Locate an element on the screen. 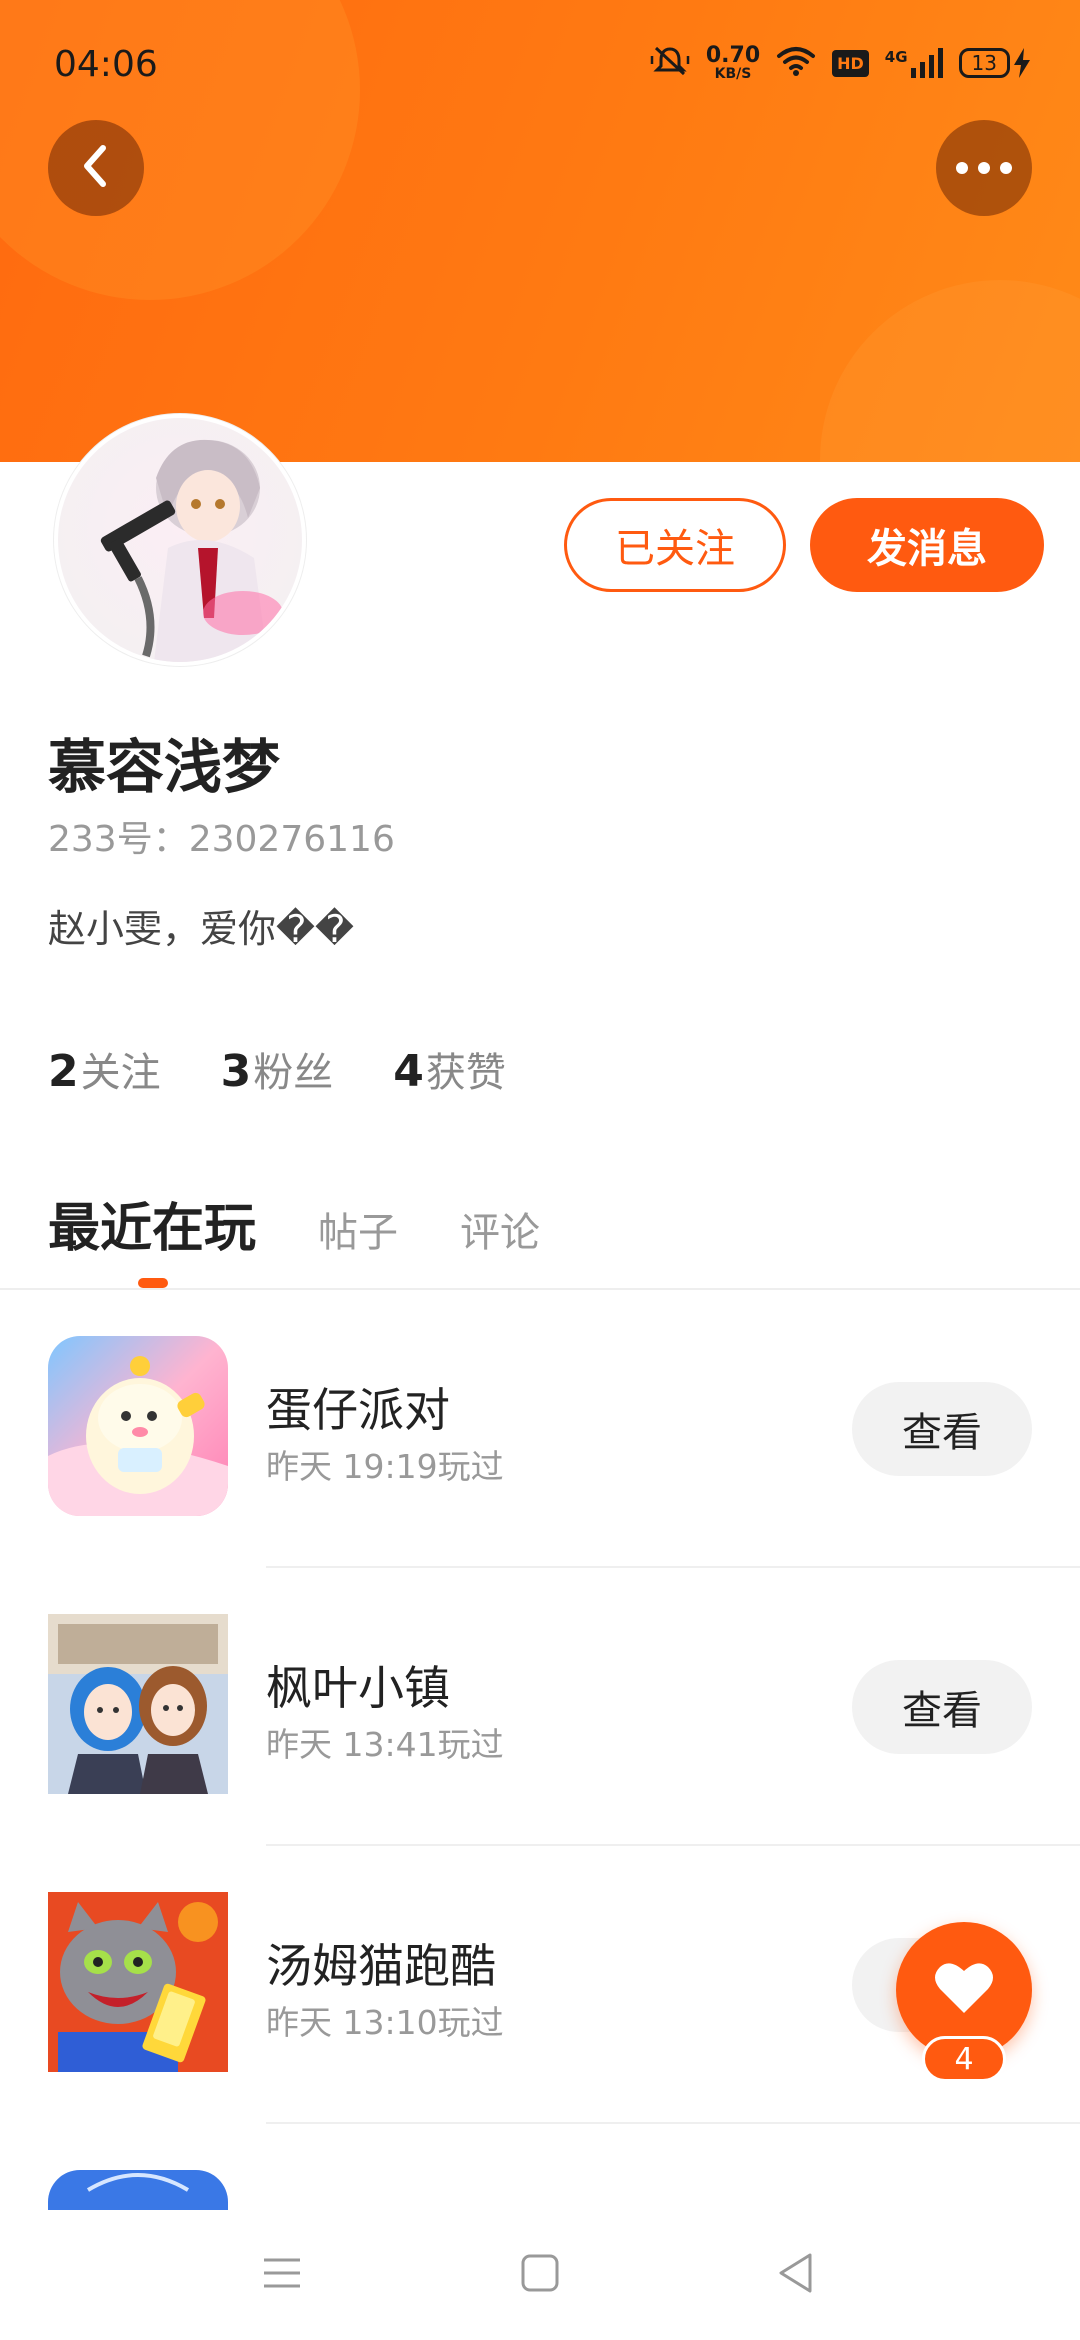 The image size is (1080, 2340). followed-button: 已关注 is located at coordinates (675, 545).